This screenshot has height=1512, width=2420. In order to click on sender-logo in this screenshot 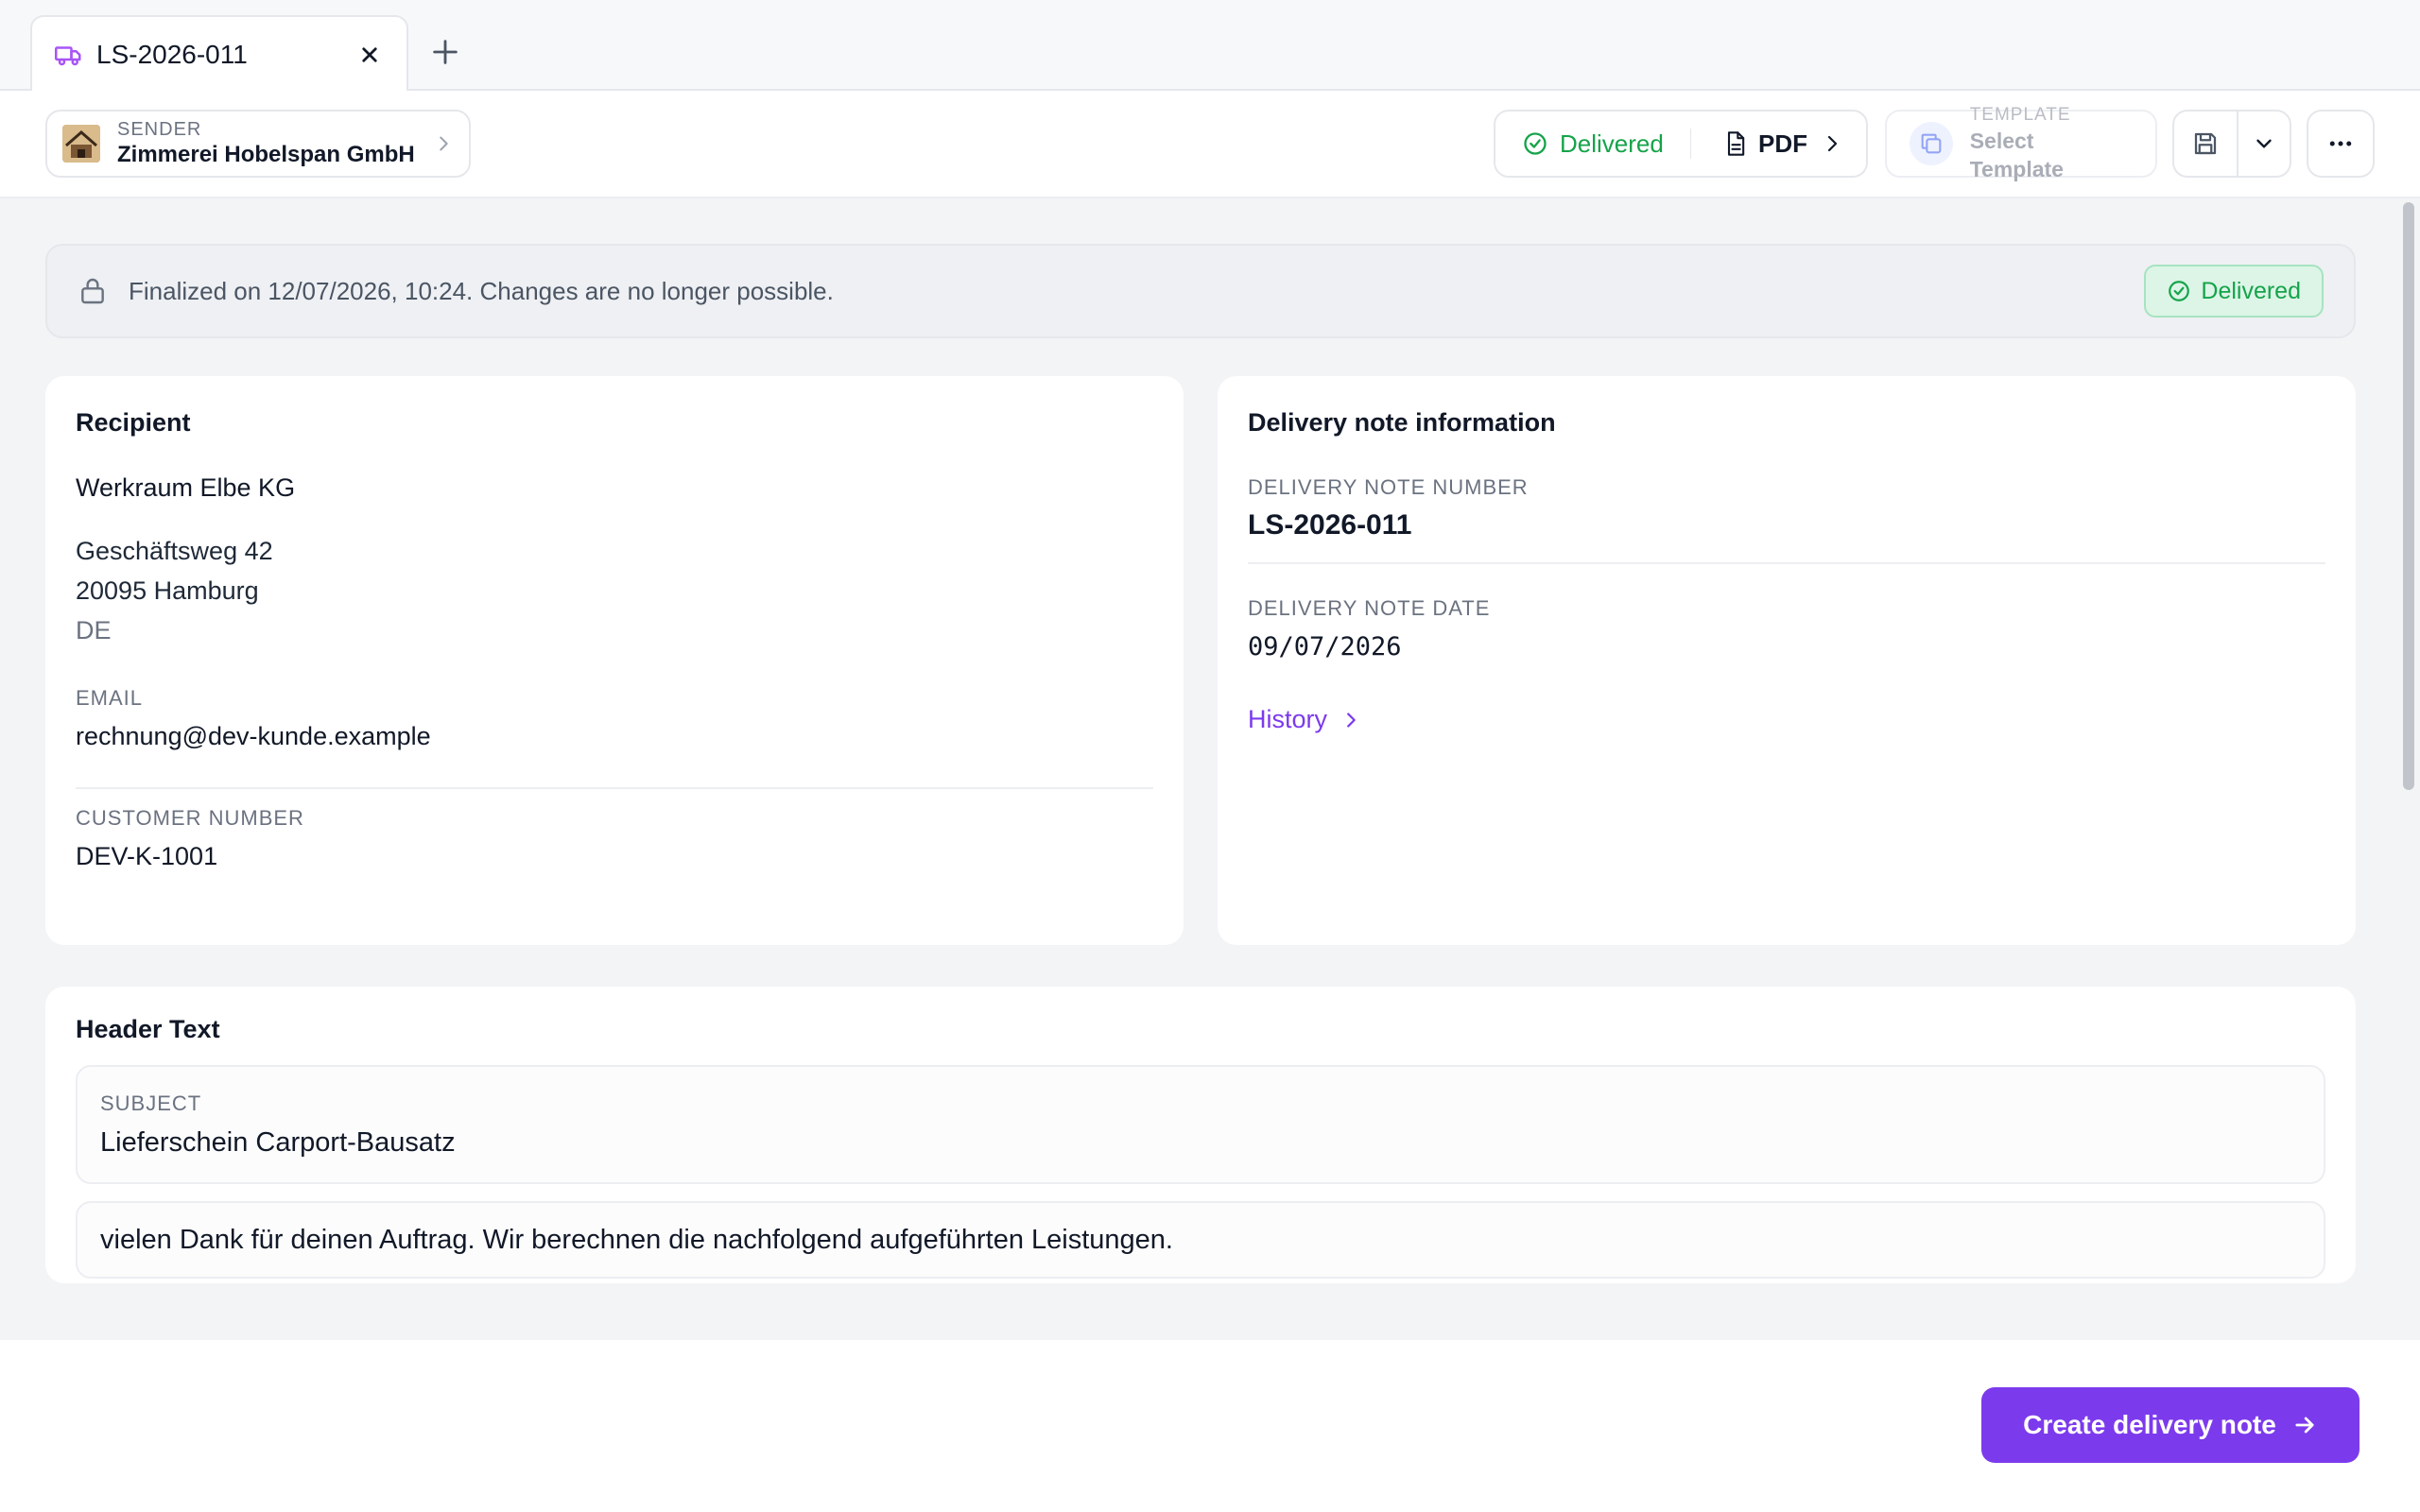, I will do `click(81, 144)`.